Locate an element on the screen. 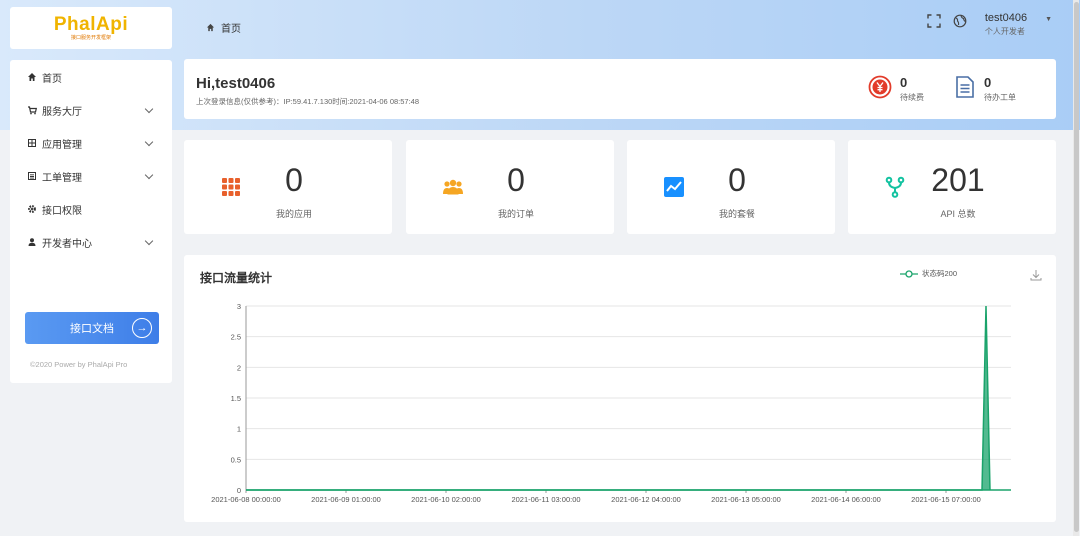 The image size is (1080, 536). logo: PhalApi 接口服务开发框架 is located at coordinates (91, 28).